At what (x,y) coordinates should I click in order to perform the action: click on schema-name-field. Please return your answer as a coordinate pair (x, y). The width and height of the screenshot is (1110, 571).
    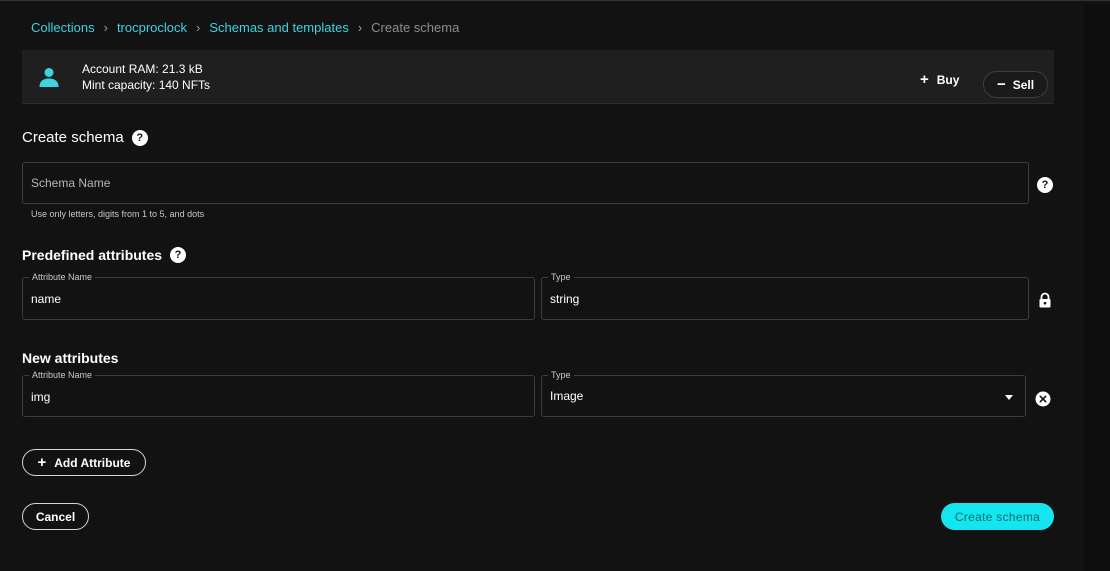
    Looking at the image, I should click on (525, 183).